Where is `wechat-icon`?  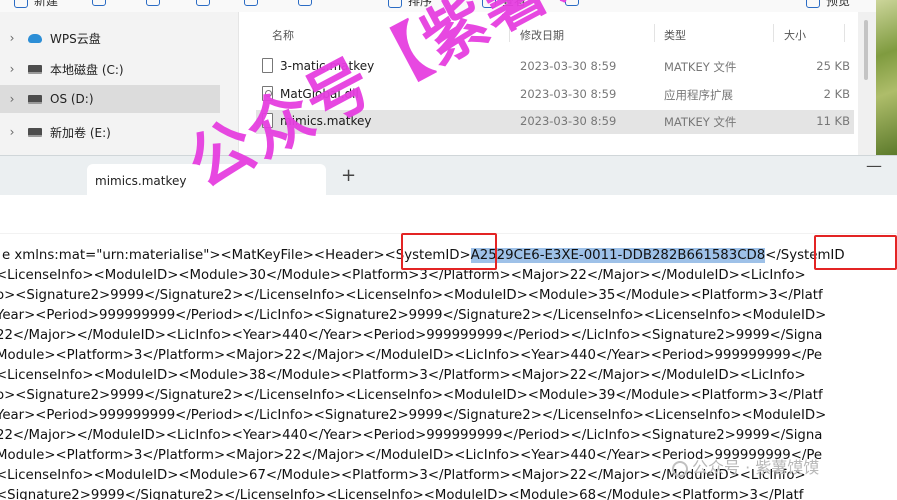
wechat-icon is located at coordinates (680, 468).